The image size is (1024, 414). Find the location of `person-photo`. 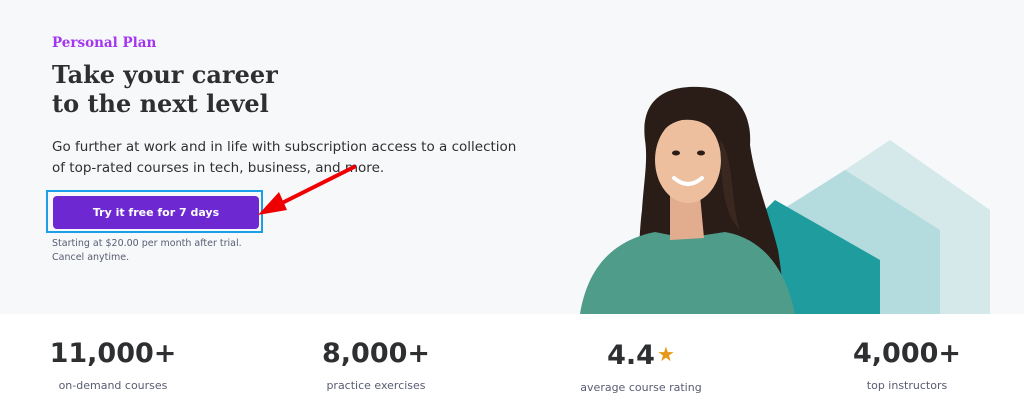

person-photo is located at coordinates (687, 200).